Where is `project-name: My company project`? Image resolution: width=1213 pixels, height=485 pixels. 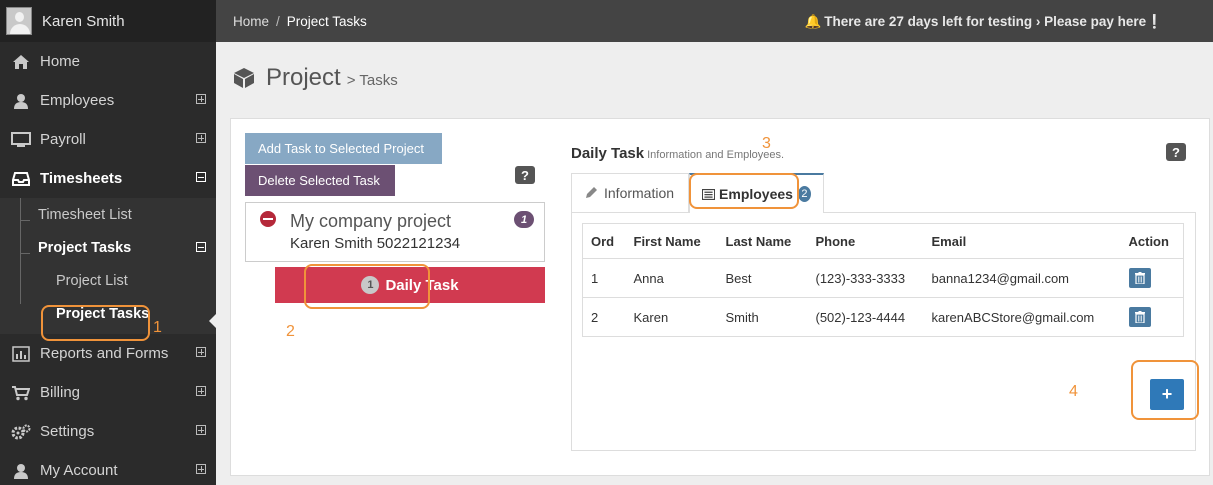
project-name: My company project is located at coordinates (371, 221).